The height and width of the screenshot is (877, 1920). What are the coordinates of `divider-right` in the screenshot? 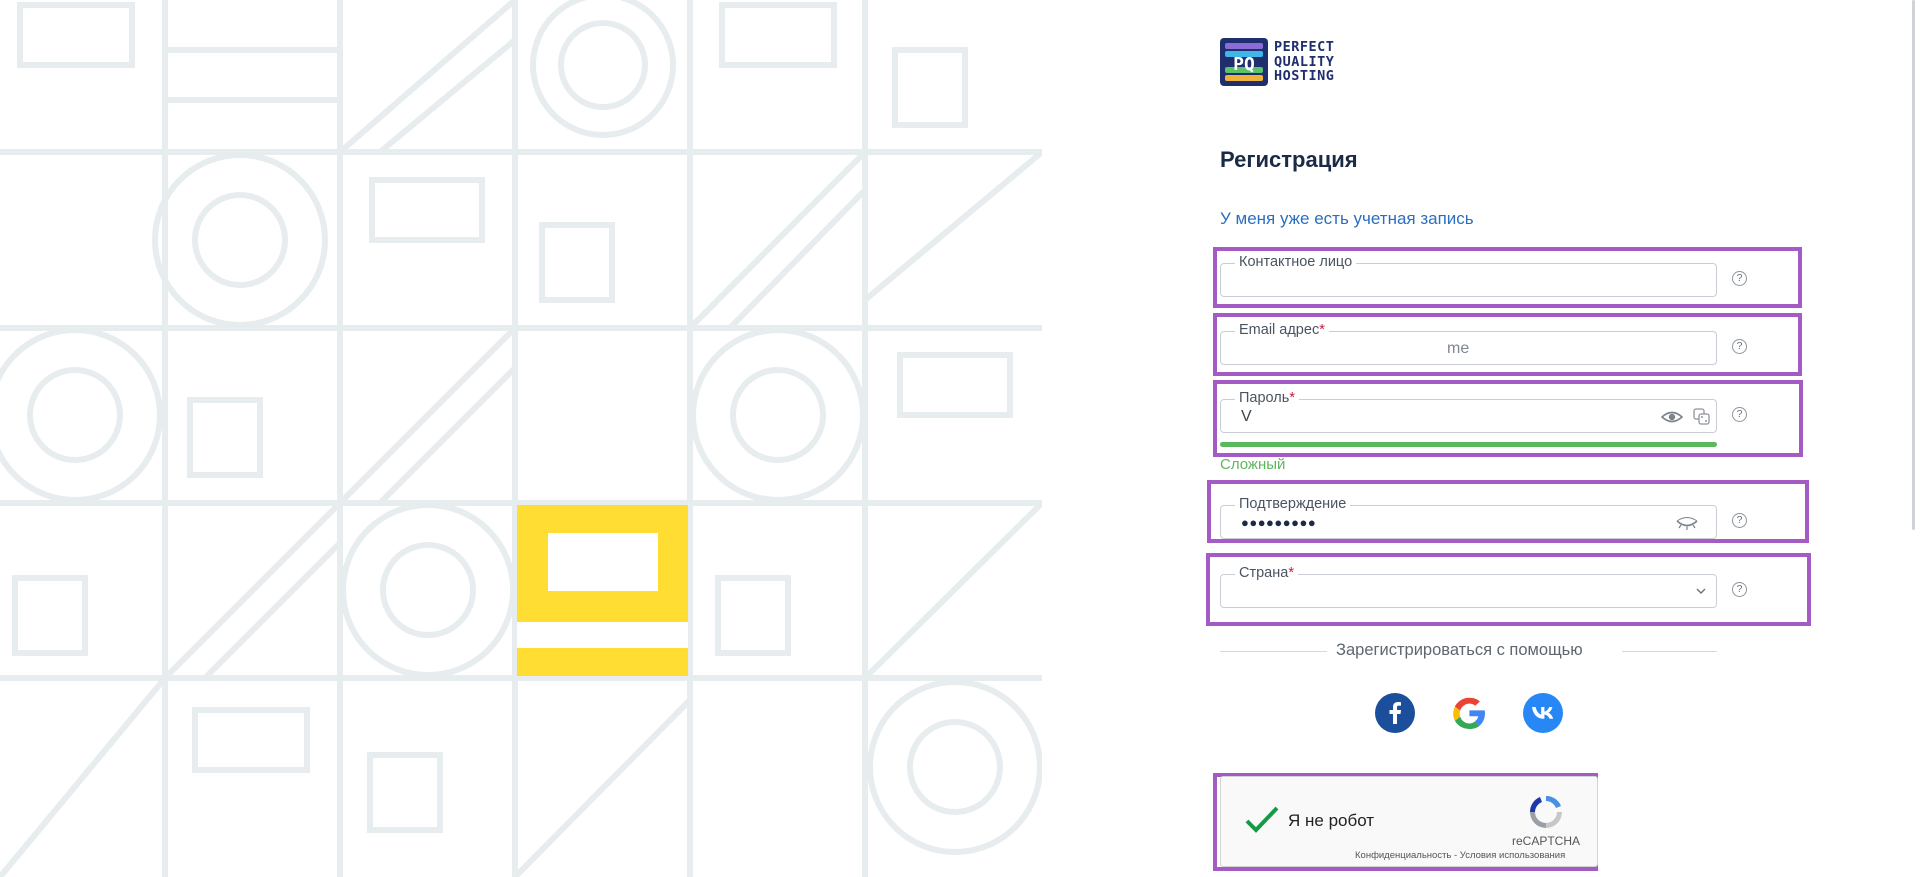 It's located at (1669, 651).